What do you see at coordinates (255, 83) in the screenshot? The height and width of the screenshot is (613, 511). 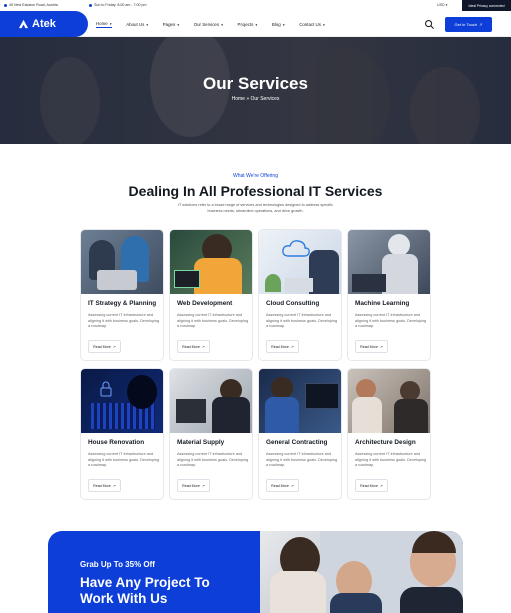 I see `page-title: Our Services` at bounding box center [255, 83].